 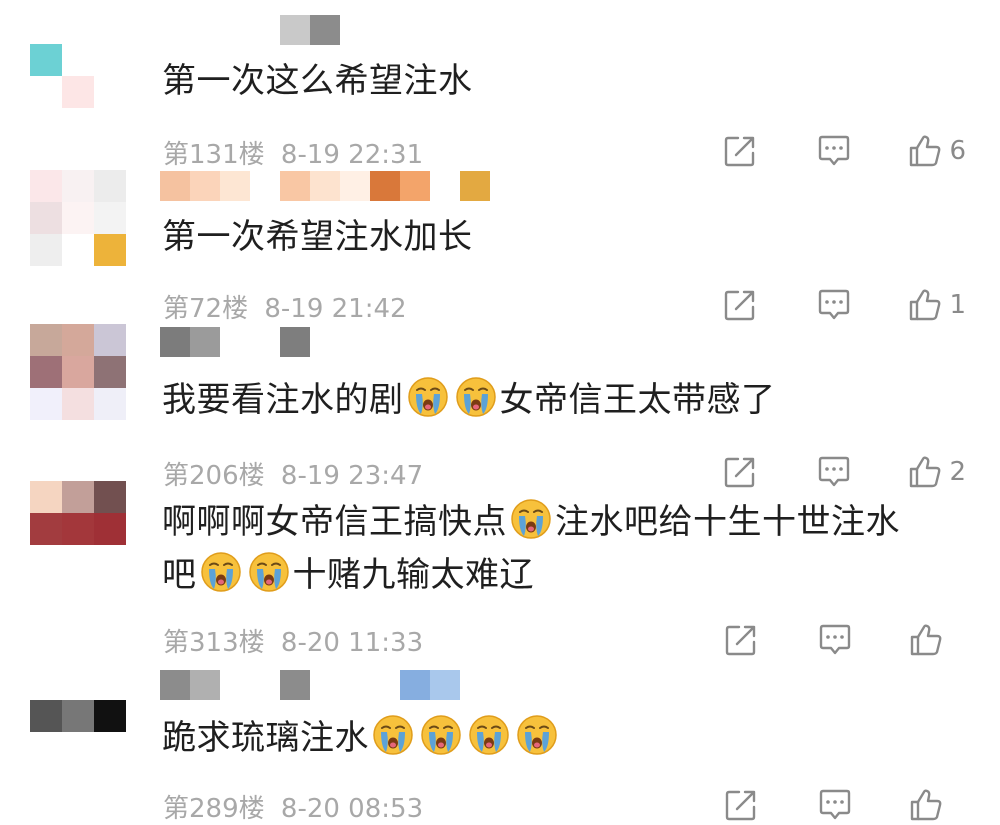 What do you see at coordinates (727, 522) in the screenshot?
I see `comment-text-segment: 注水吧给十生十世注水` at bounding box center [727, 522].